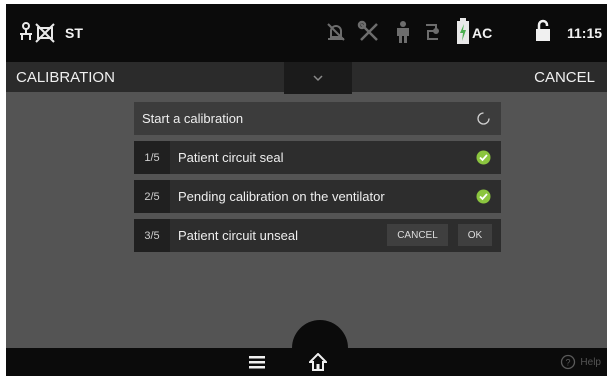 Image resolution: width=613 pixels, height=380 pixels. I want to click on step-number: 3/5, so click(152, 235).